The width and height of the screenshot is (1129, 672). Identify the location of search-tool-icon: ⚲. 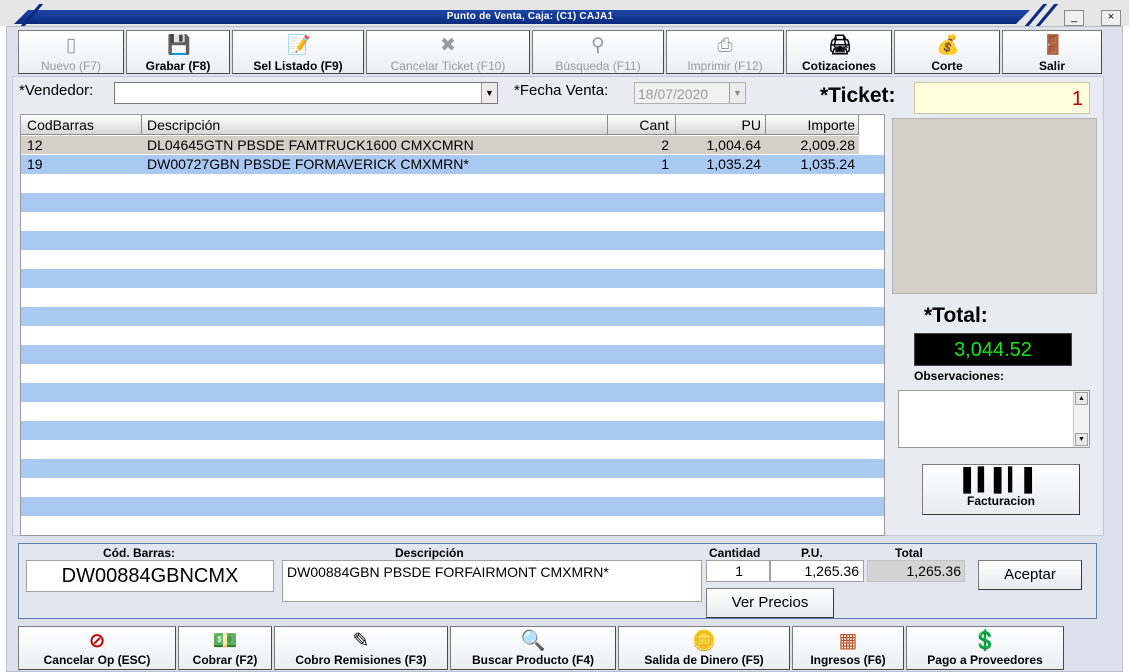
(598, 45).